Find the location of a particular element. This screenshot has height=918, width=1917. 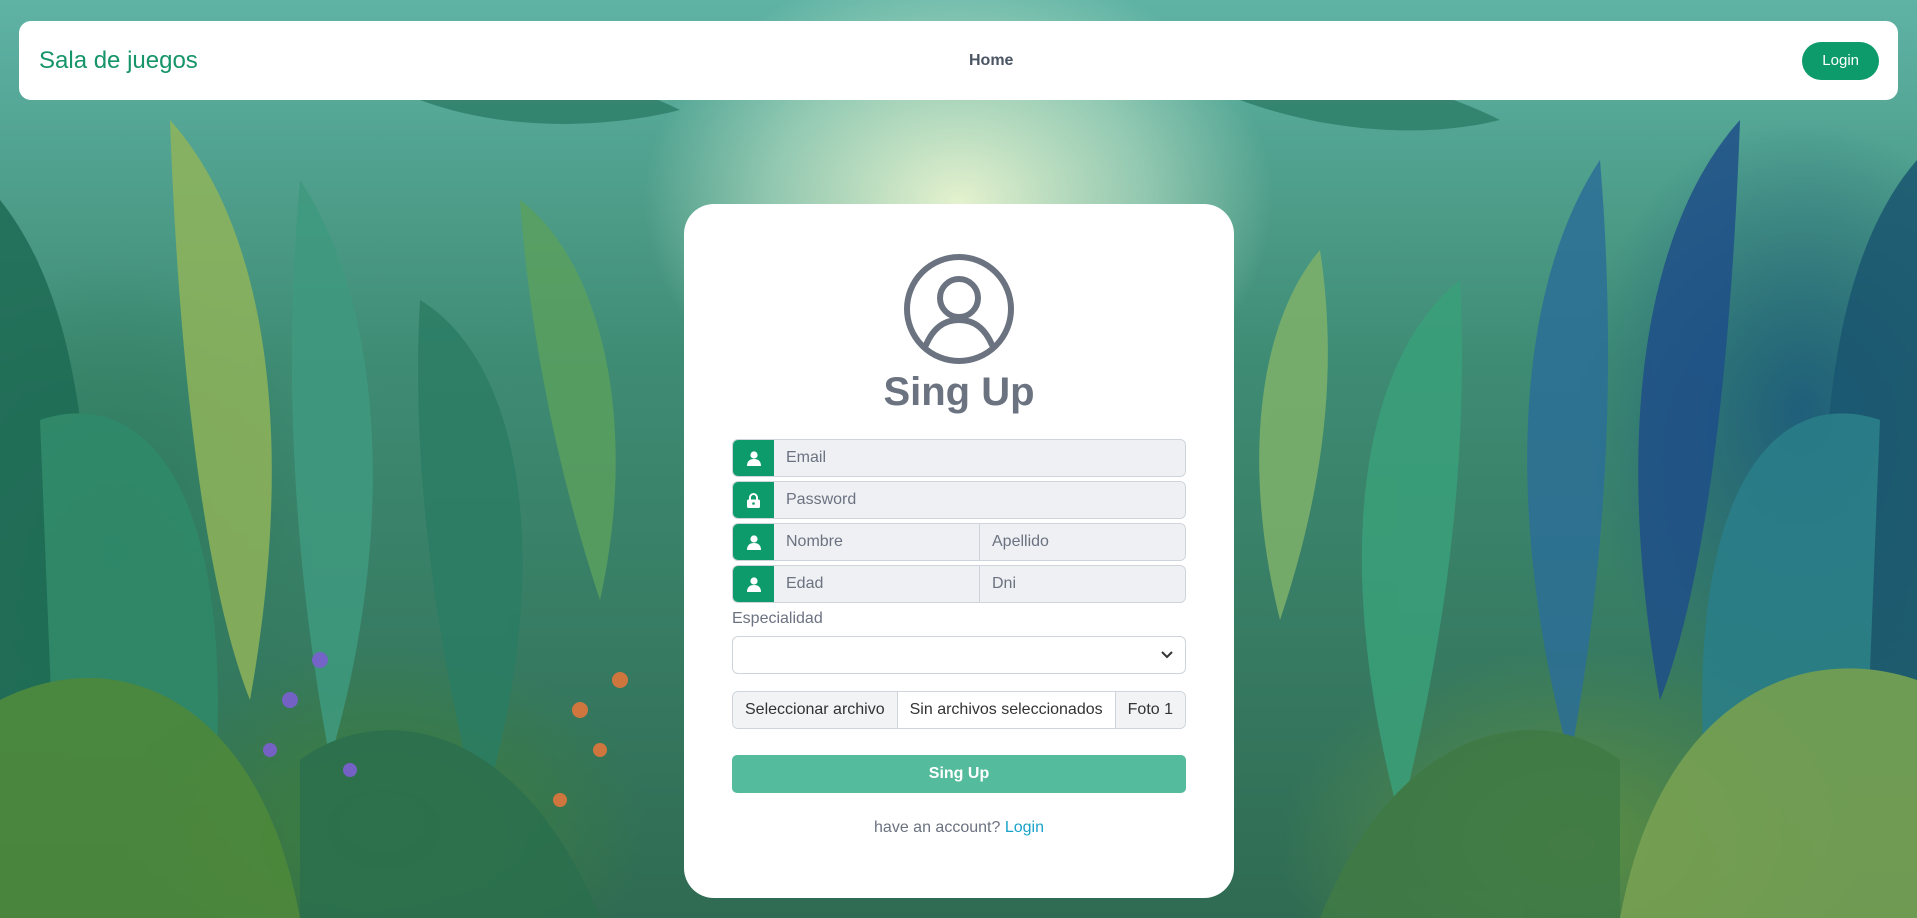

login-prompt: have an account? Login is located at coordinates (959, 828).